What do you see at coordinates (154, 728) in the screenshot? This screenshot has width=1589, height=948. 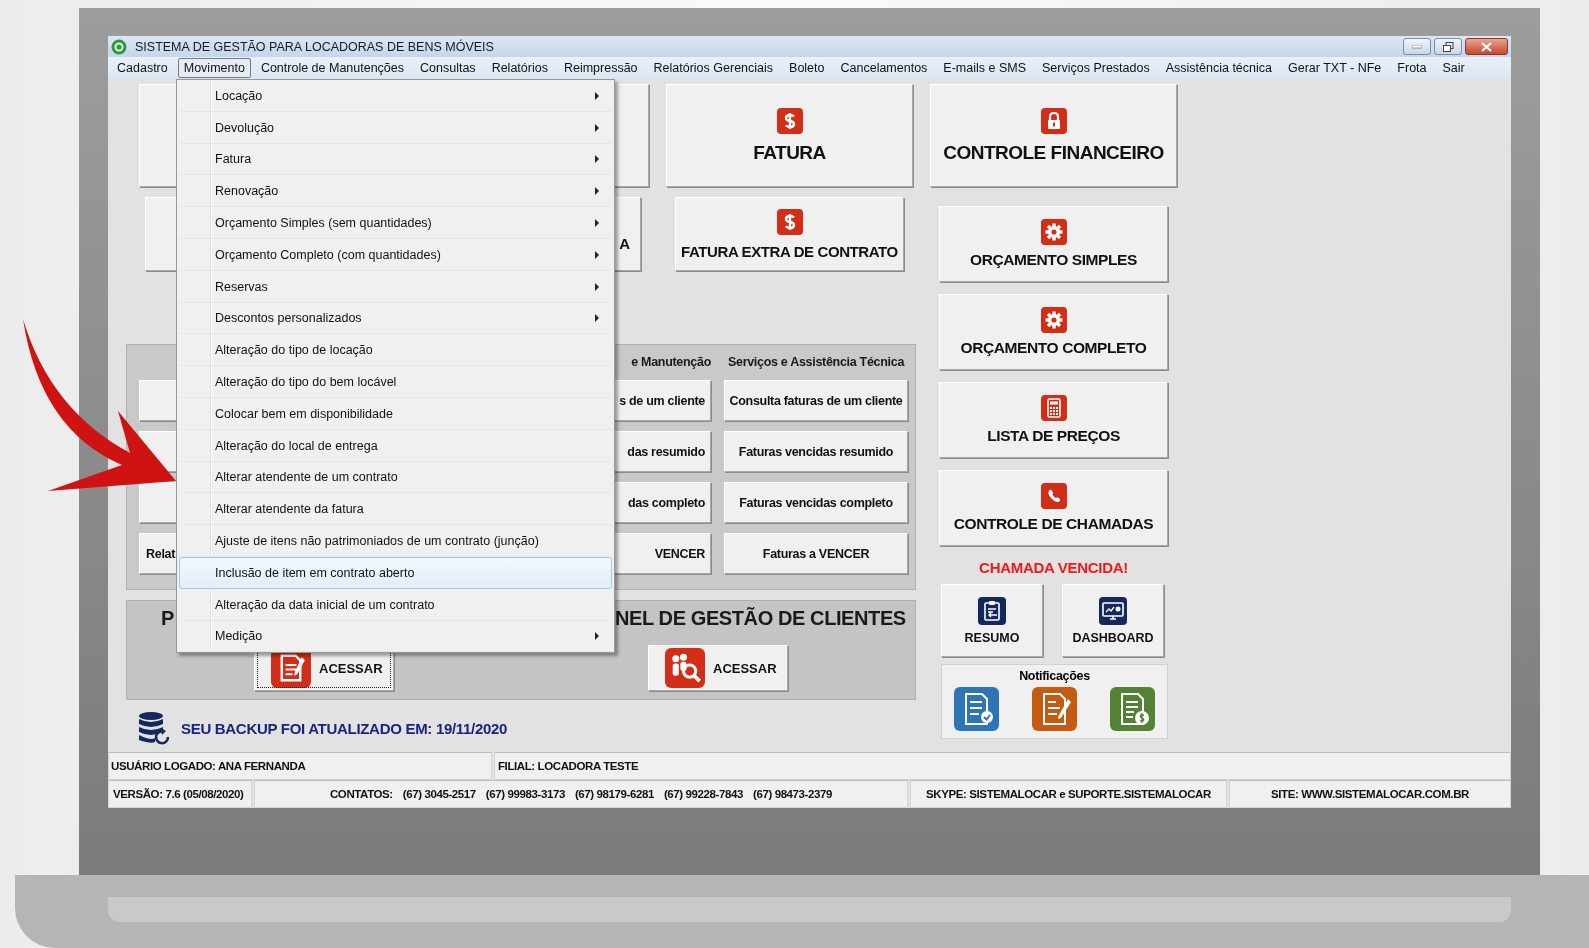 I see `database-icon` at bounding box center [154, 728].